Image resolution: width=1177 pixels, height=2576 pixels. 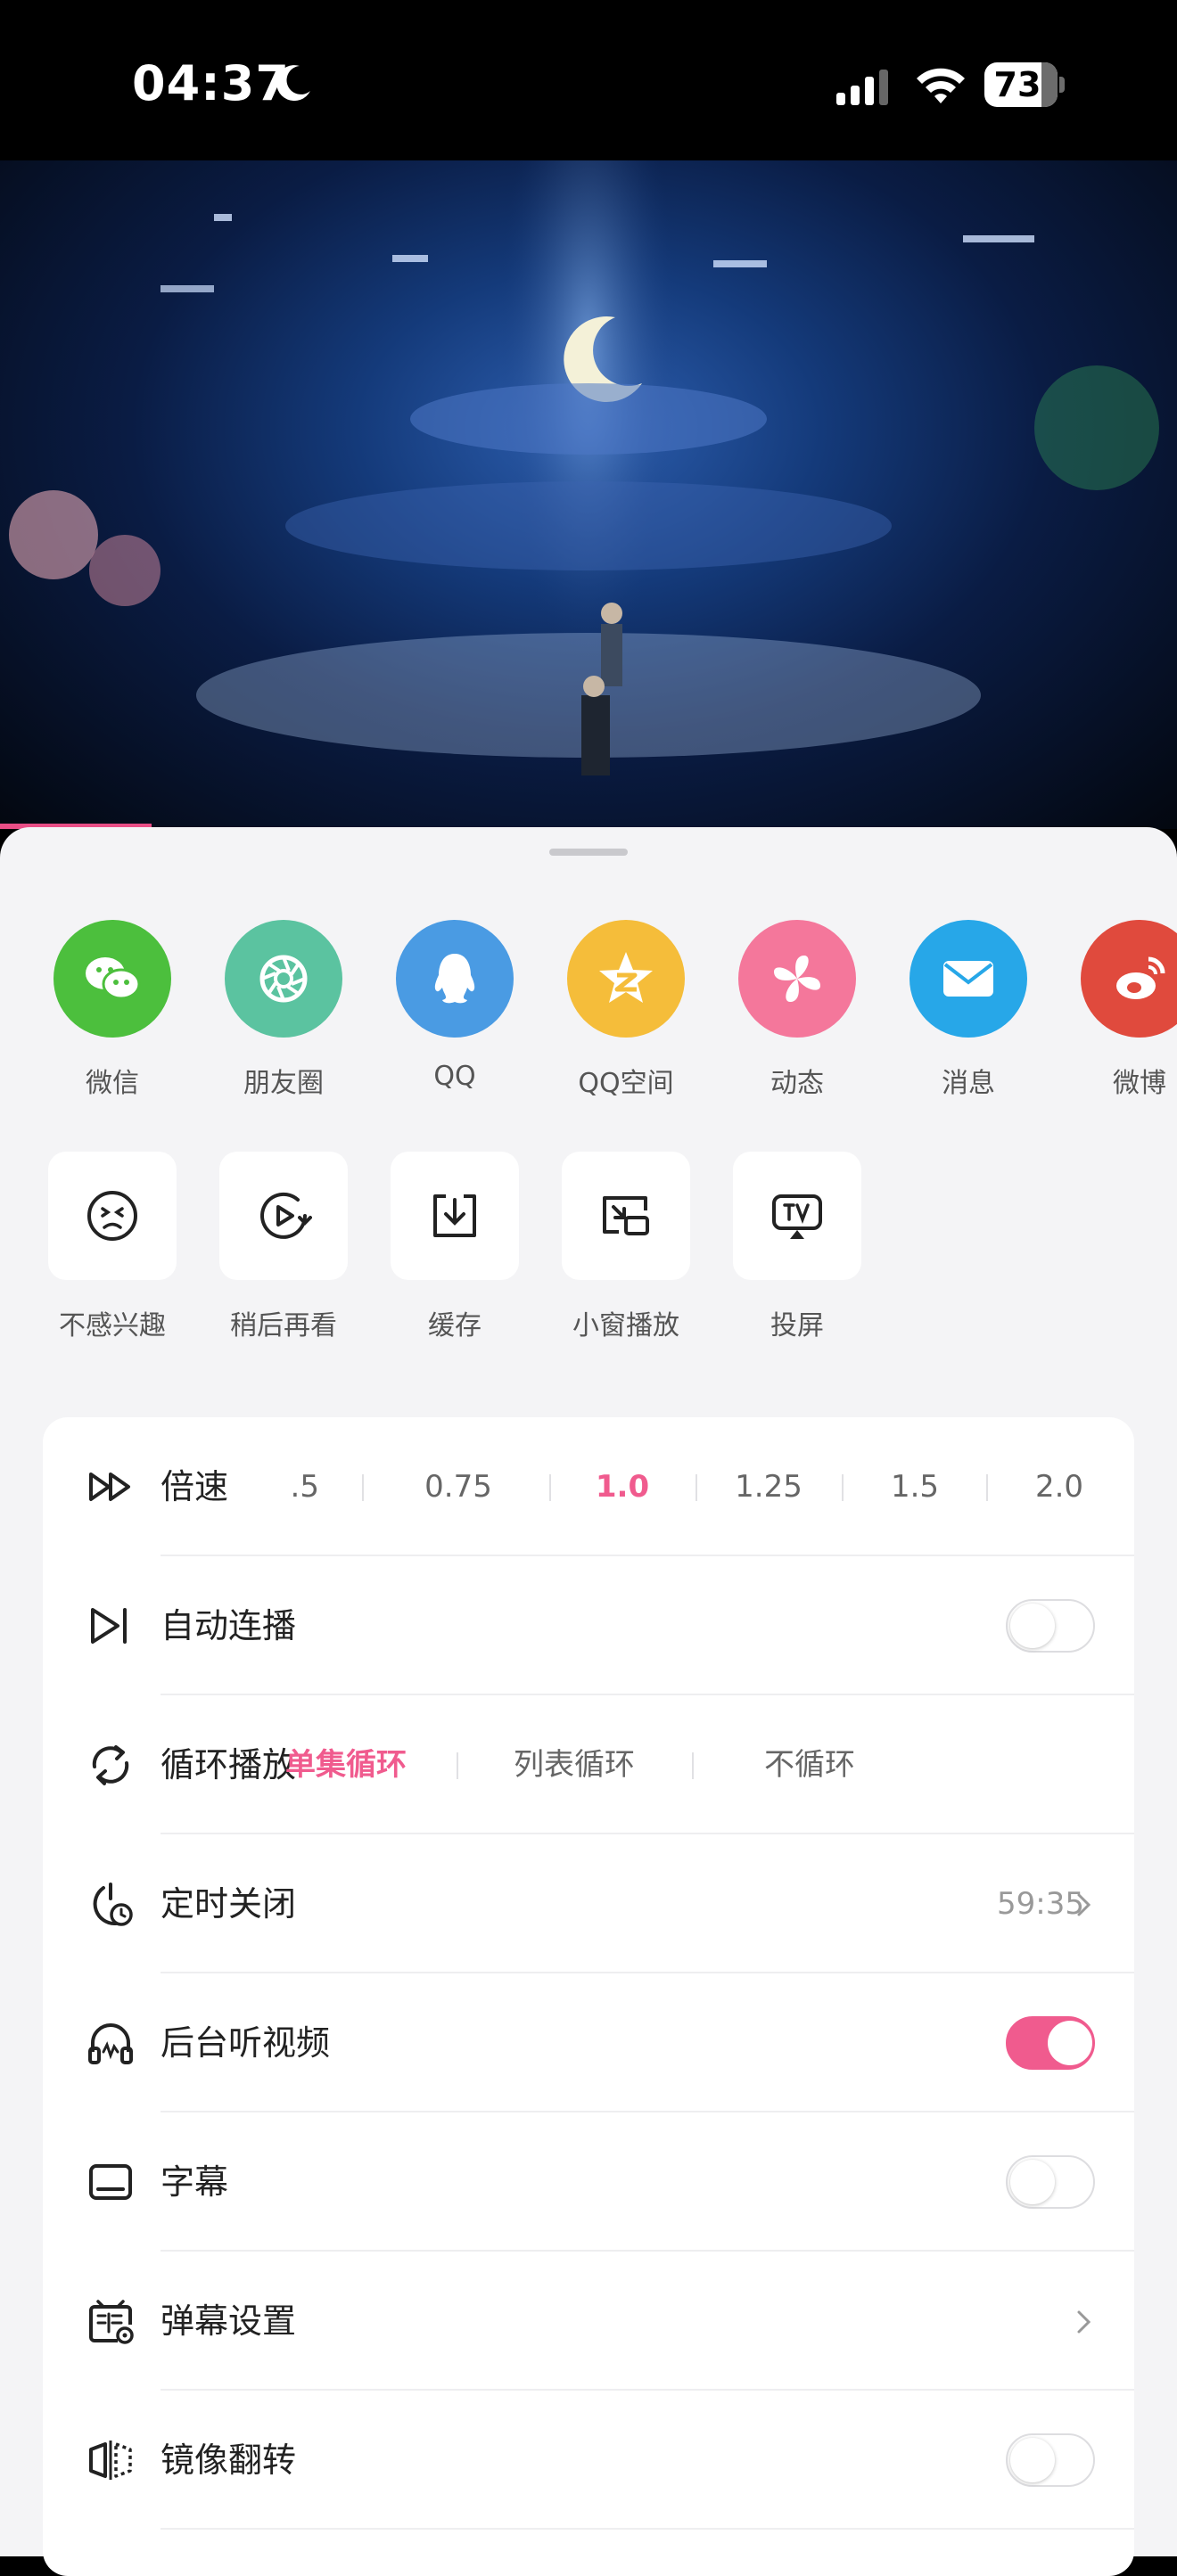 What do you see at coordinates (1050, 2043) in the screenshot?
I see `background-audio-toggle` at bounding box center [1050, 2043].